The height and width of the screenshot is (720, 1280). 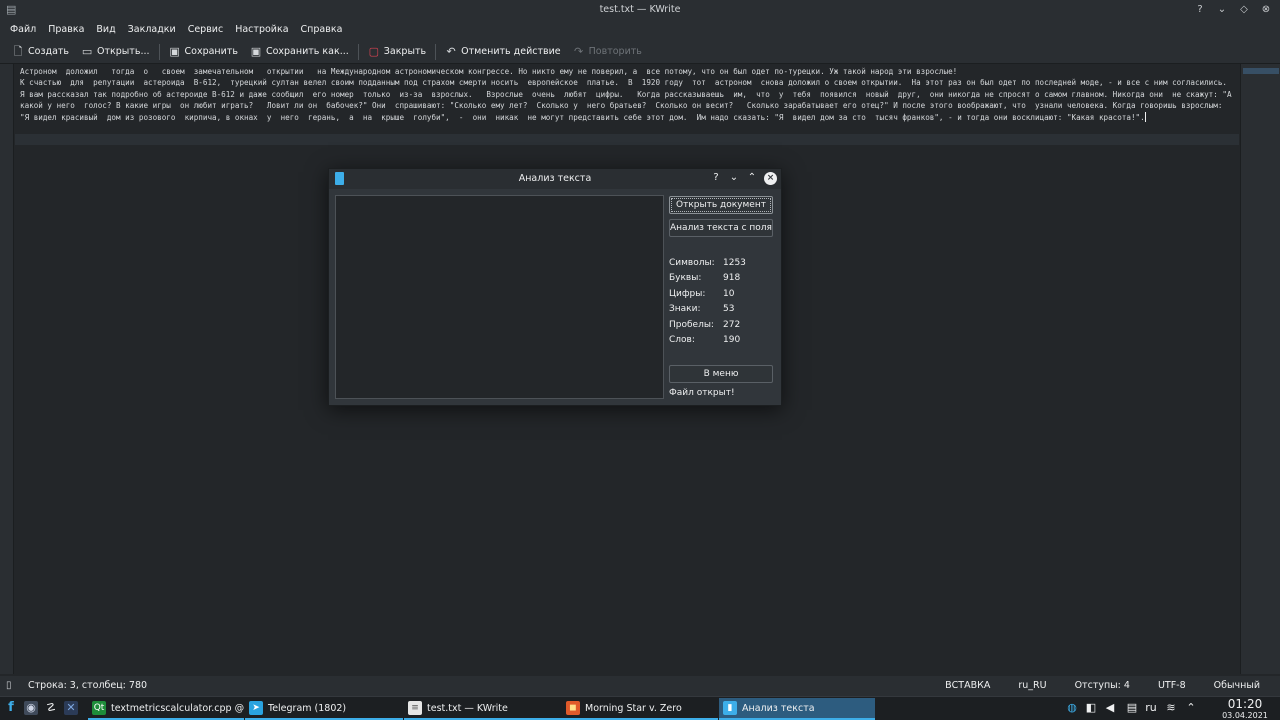 What do you see at coordinates (256, 51) in the screenshot?
I see `save-as-icon: ▣` at bounding box center [256, 51].